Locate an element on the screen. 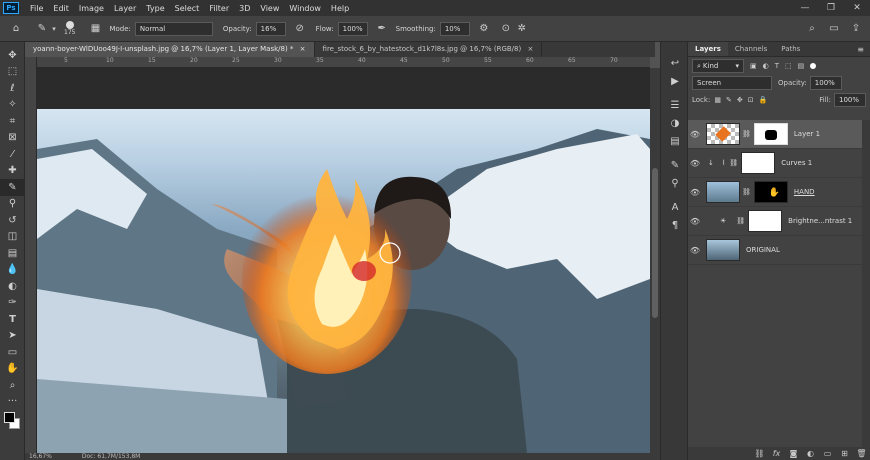 This screenshot has height=460, width=870. frame-tool-icon: ⊠ is located at coordinates (12, 138).